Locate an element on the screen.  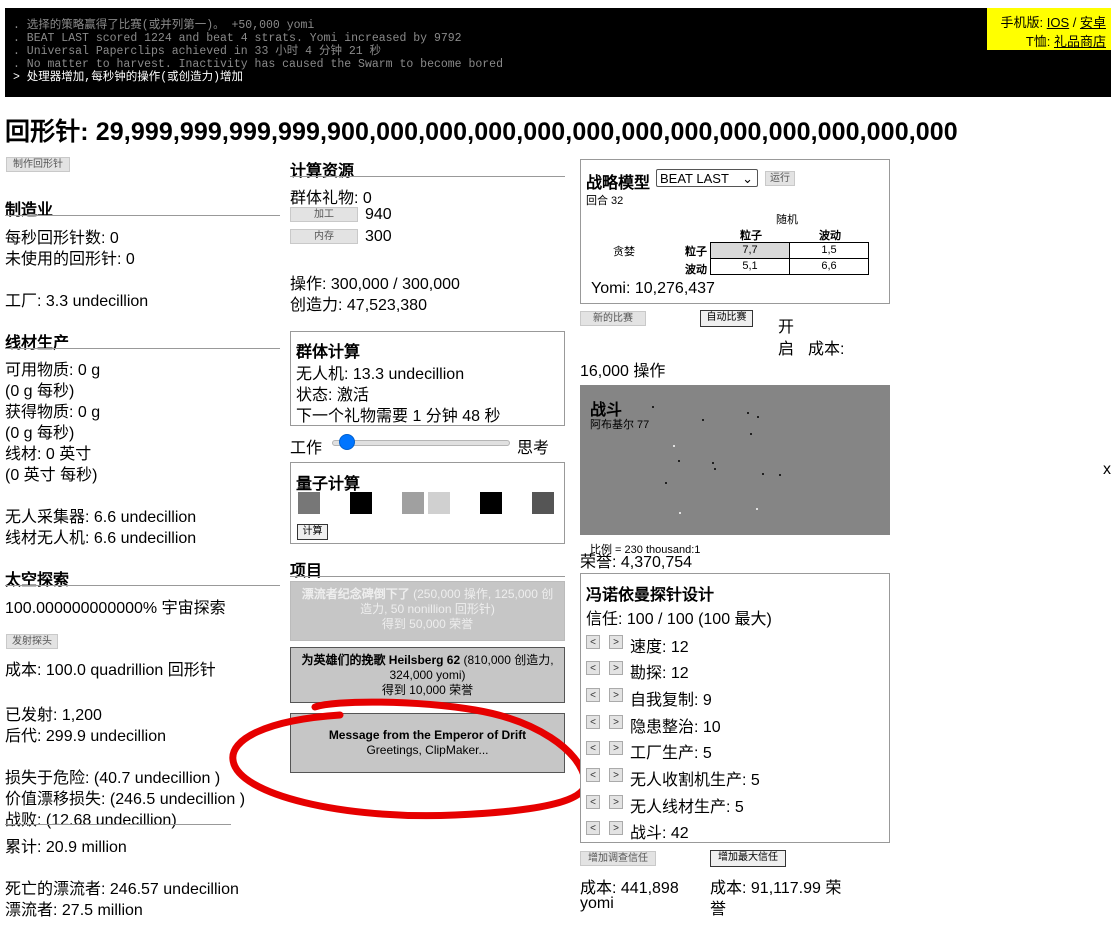
payoff-cell: 6,6 is located at coordinates (829, 266).